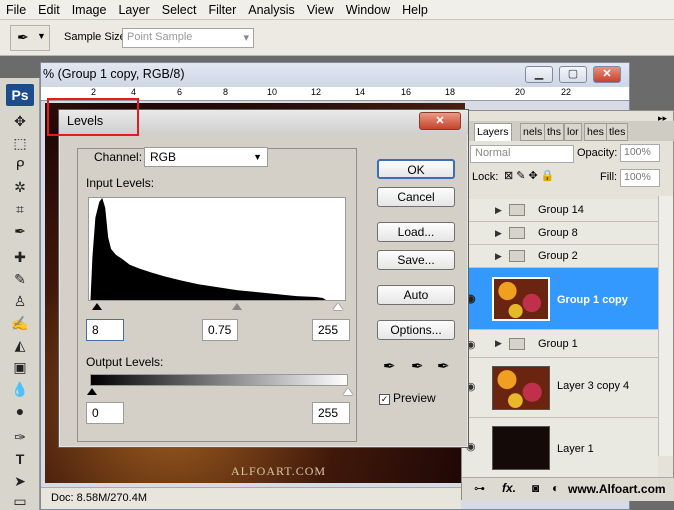 This screenshot has width=674, height=510. I want to click on document-titlebar: % (Group 1 copy, RGB/8) ▁ ▢ ✕, so click(335, 75).